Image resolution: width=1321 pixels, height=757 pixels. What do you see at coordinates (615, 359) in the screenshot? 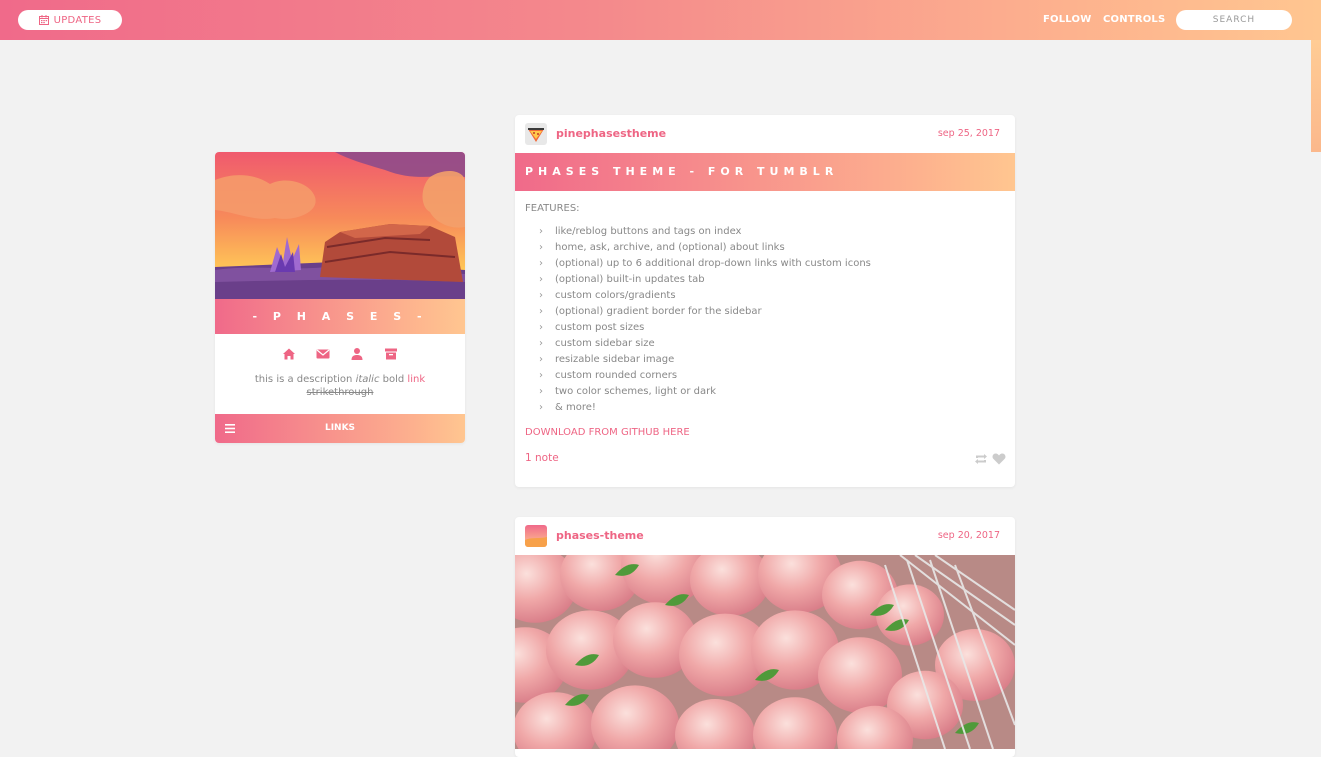
I see `feature-text: resizable sidebar image` at bounding box center [615, 359].